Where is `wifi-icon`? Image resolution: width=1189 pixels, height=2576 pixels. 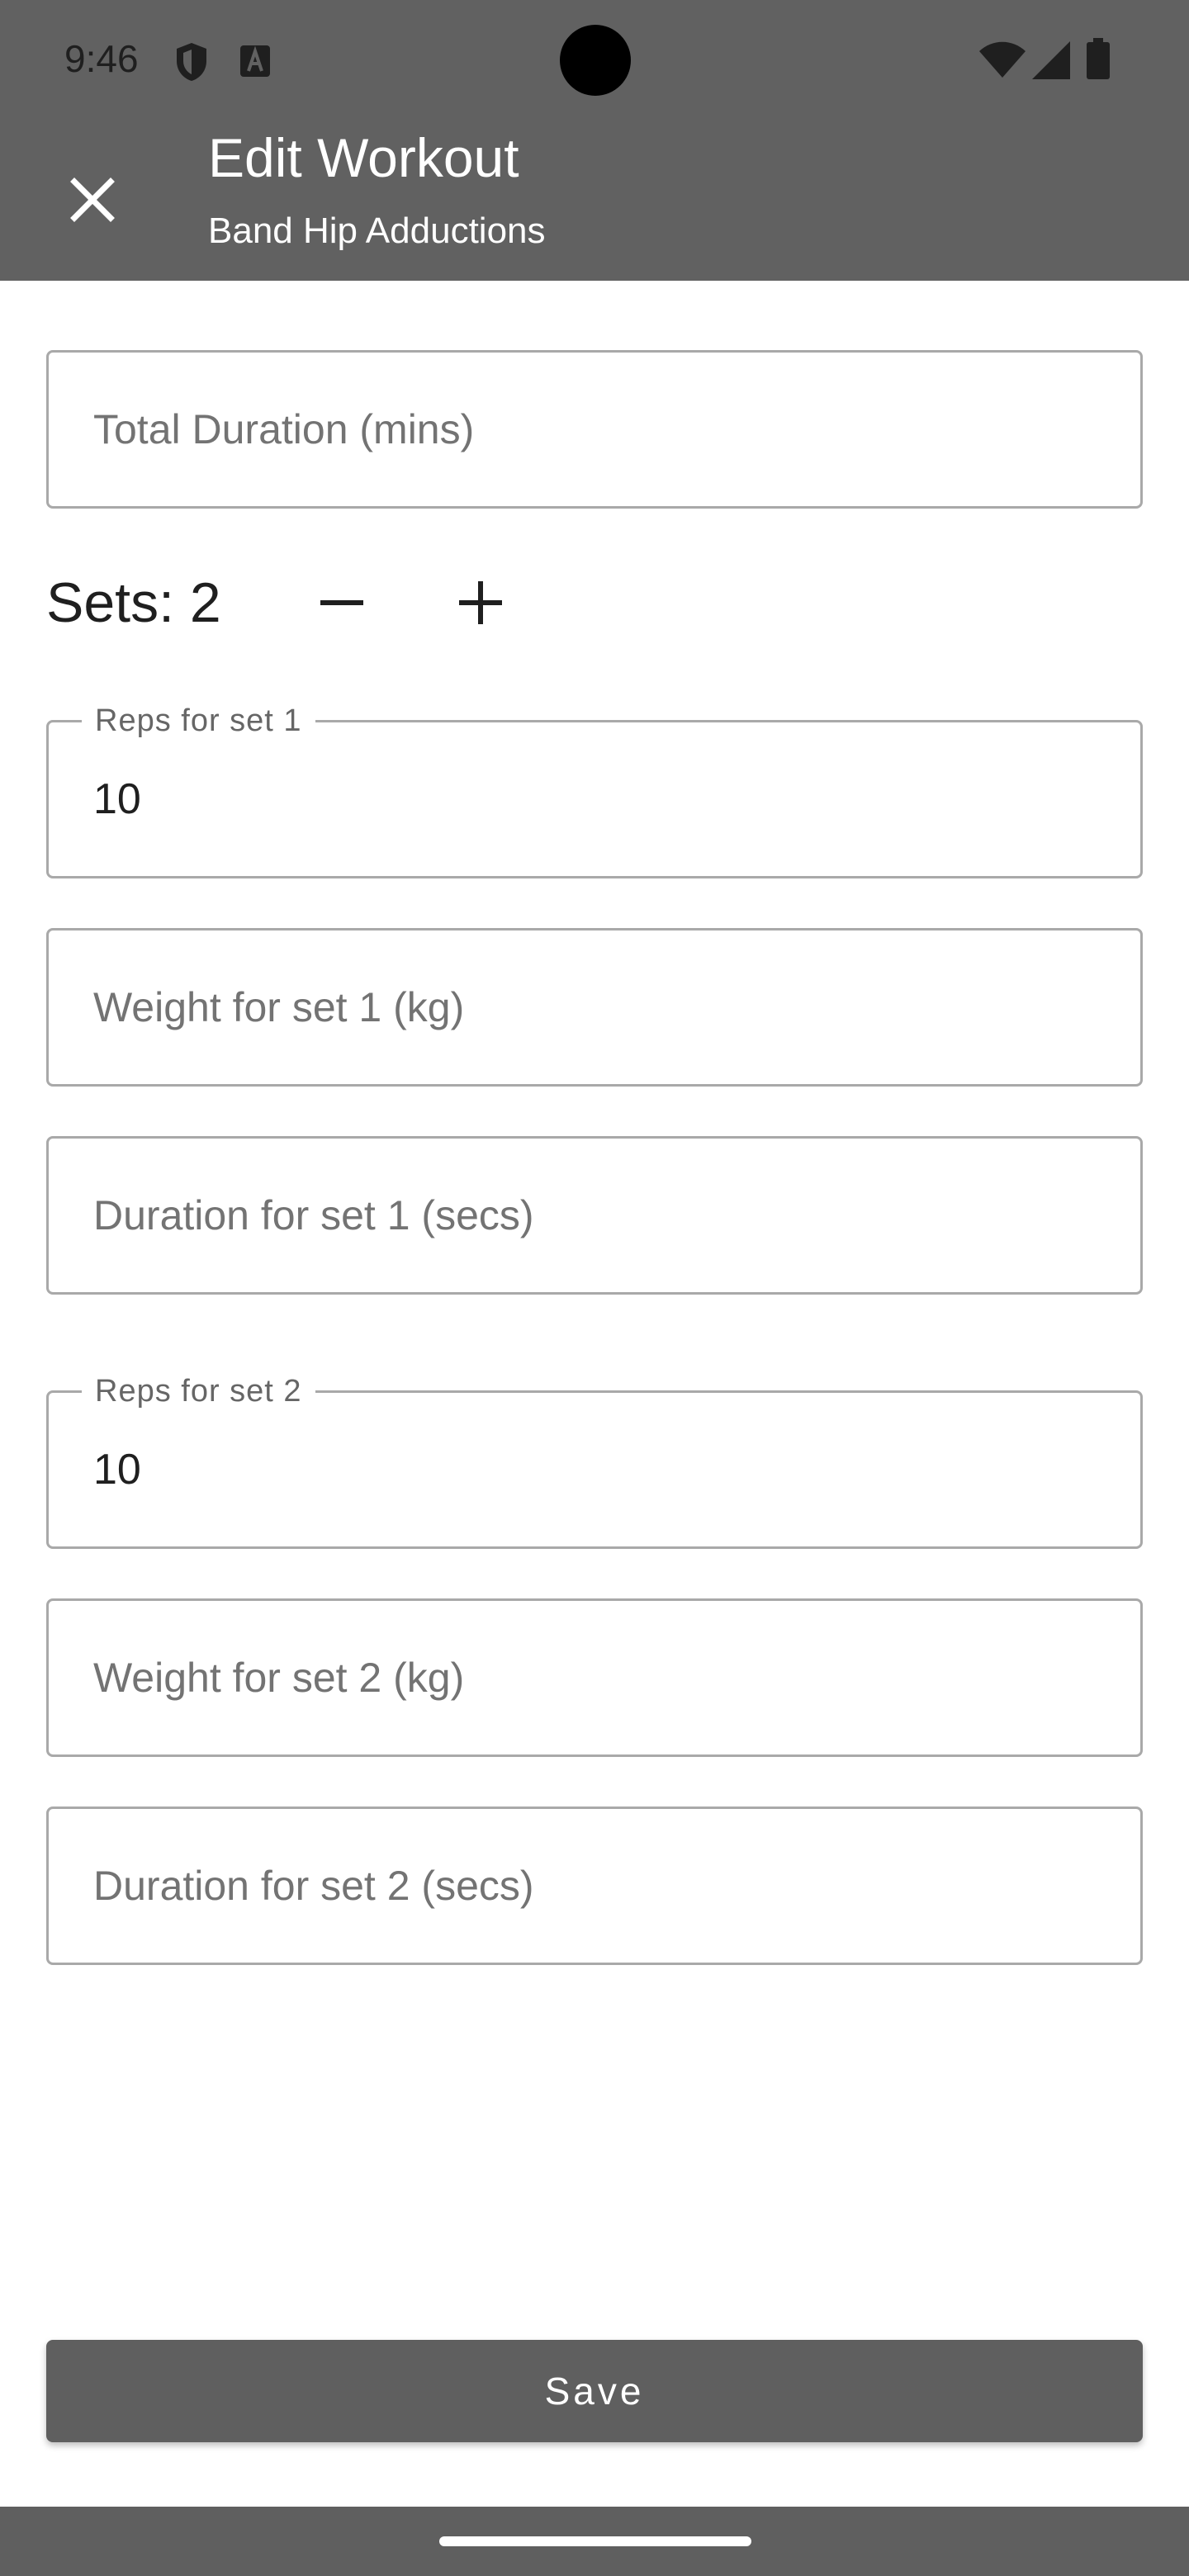
wifi-icon is located at coordinates (1002, 59).